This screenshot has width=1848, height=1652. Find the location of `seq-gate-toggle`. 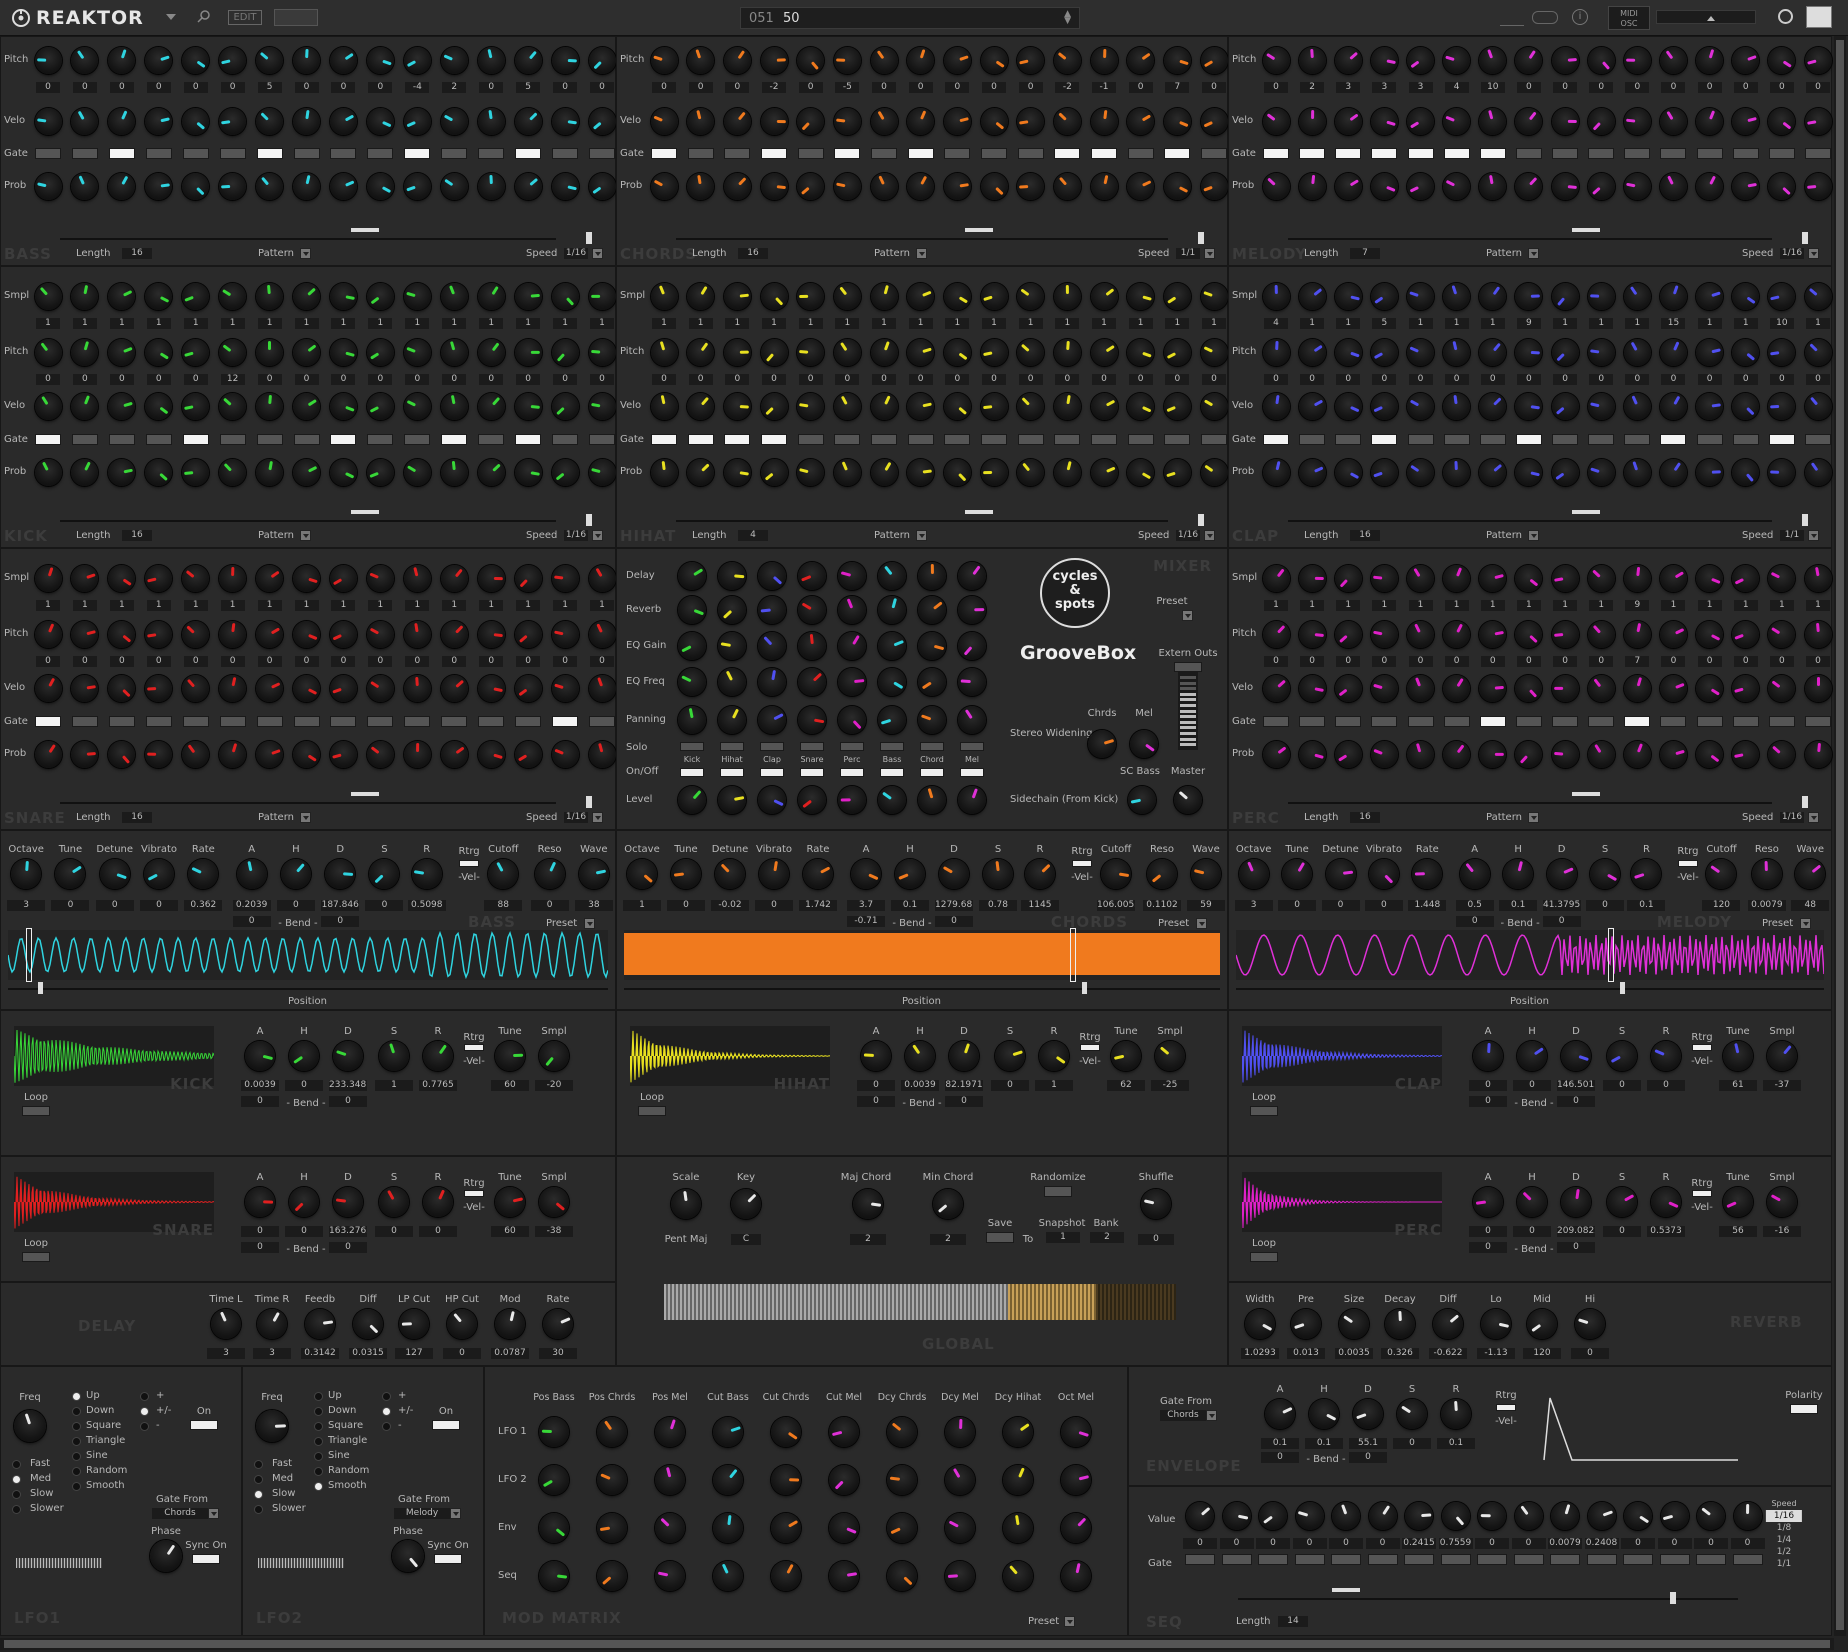

seq-gate-toggle is located at coordinates (1601, 1559).